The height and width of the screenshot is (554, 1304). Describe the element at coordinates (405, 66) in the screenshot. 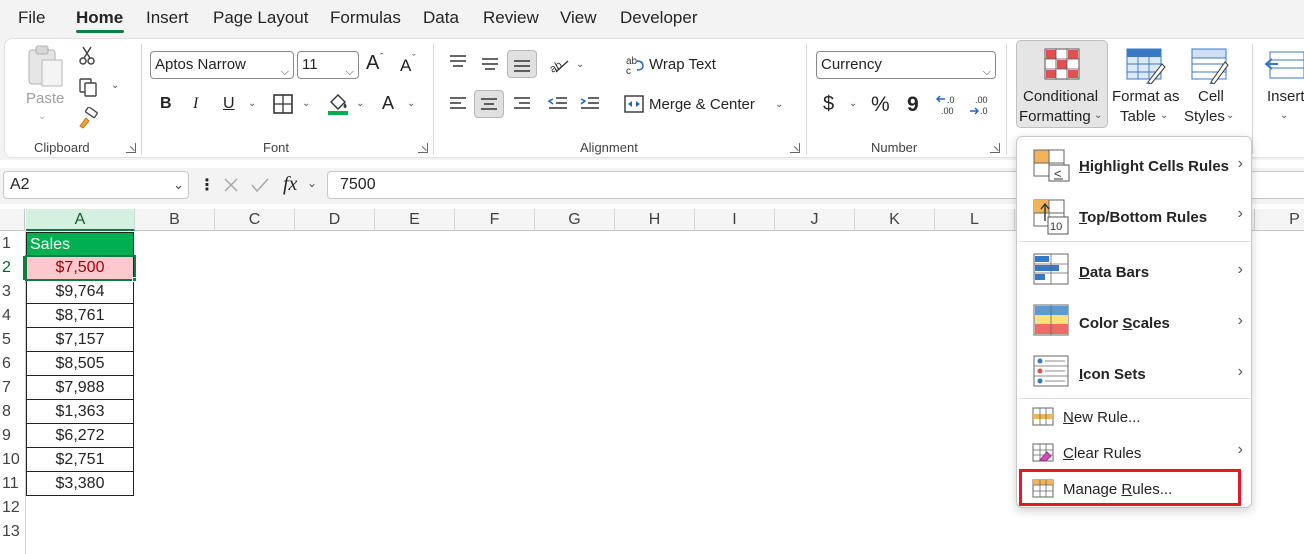

I see `shrink-font-icon: A` at that location.